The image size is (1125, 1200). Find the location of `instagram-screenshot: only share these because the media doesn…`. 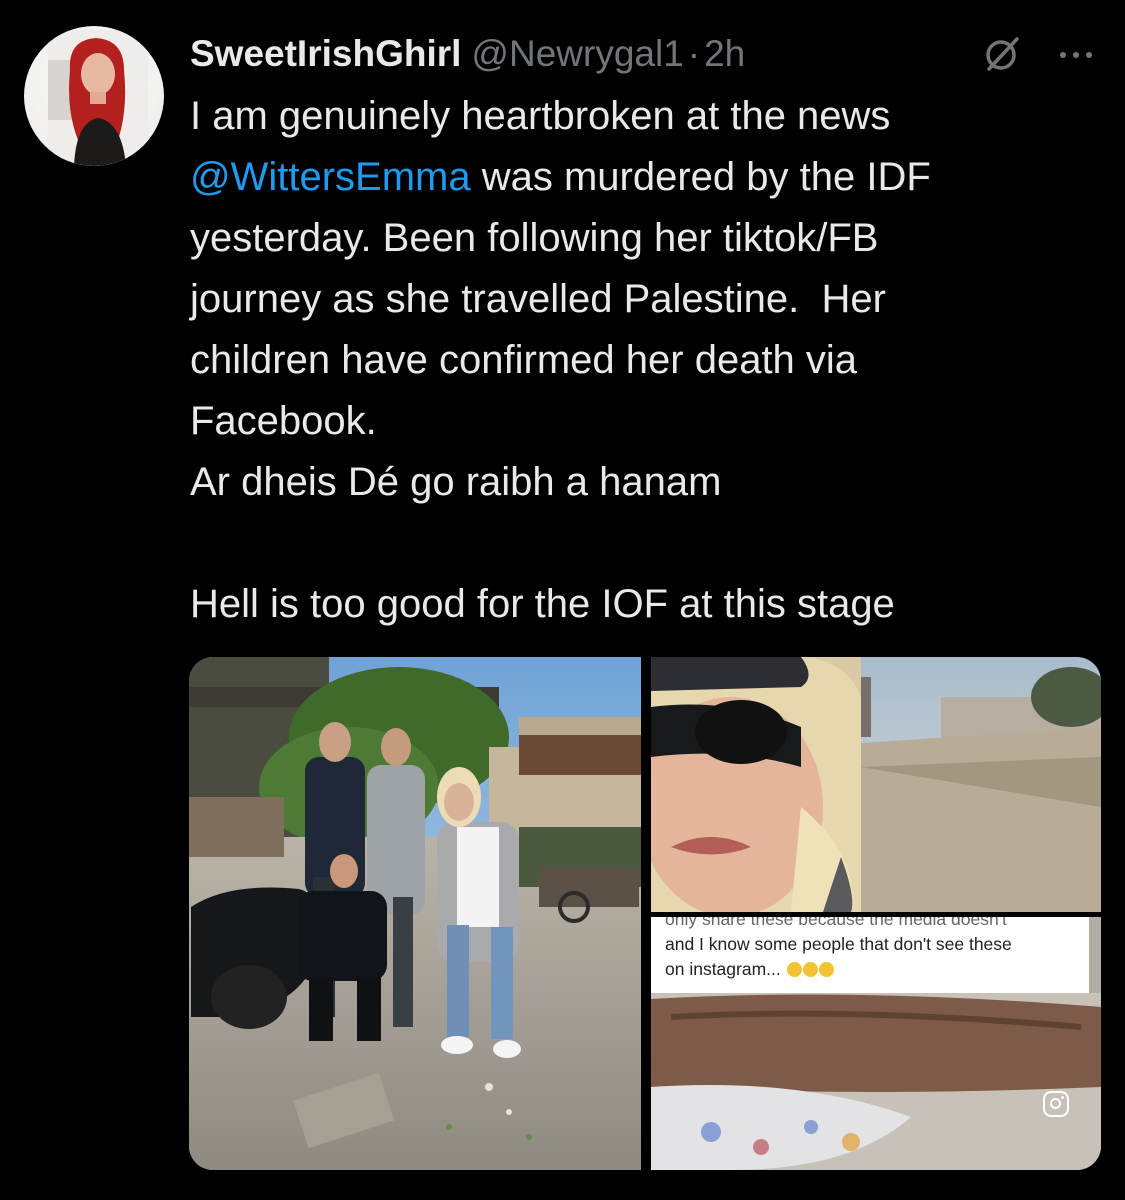

instagram-screenshot: only share these because the media doesn… is located at coordinates (876, 1043).